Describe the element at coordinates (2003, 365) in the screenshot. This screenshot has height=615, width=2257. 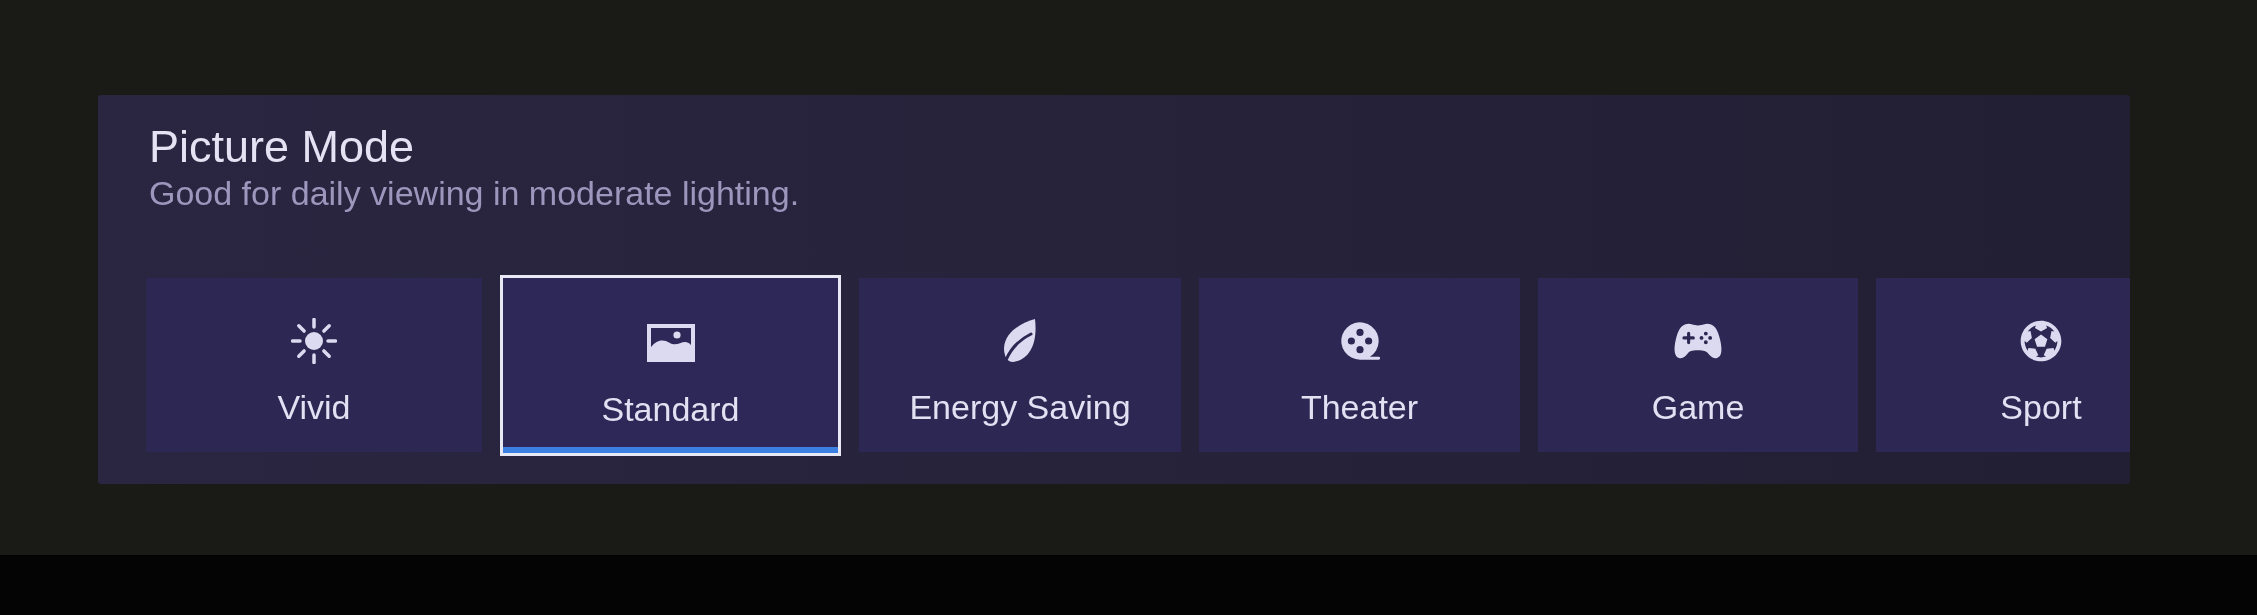
I see `picture-mode-tile: Sport` at that location.